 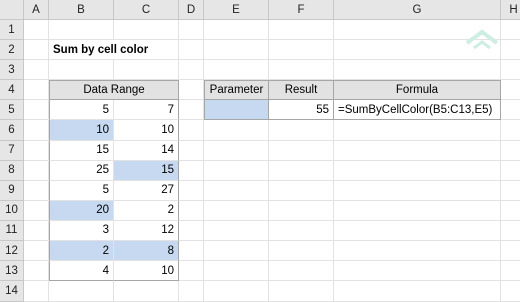 What do you see at coordinates (510, 191) in the screenshot?
I see `cell-h9` at bounding box center [510, 191].